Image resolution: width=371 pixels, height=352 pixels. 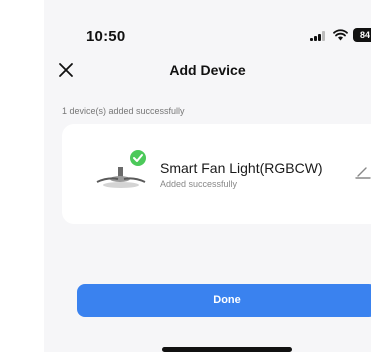 What do you see at coordinates (199, 184) in the screenshot?
I see `device-status: Added successfully` at bounding box center [199, 184].